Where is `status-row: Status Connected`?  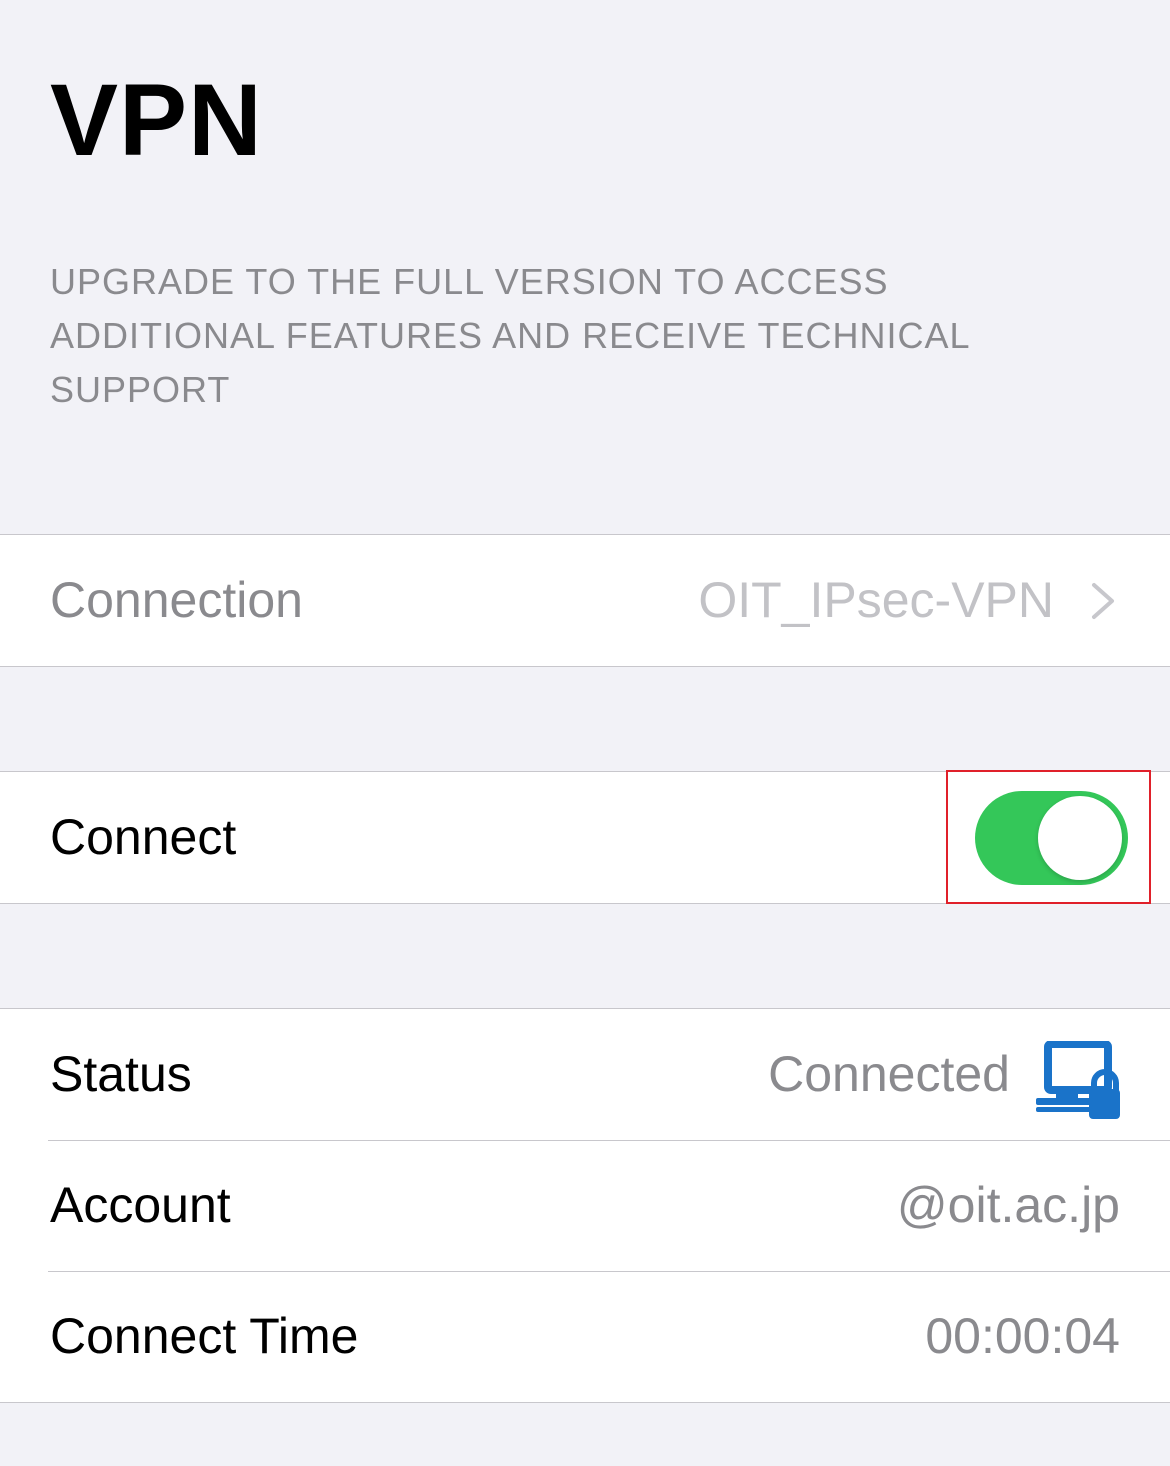 status-row: Status Connected is located at coordinates (585, 1074).